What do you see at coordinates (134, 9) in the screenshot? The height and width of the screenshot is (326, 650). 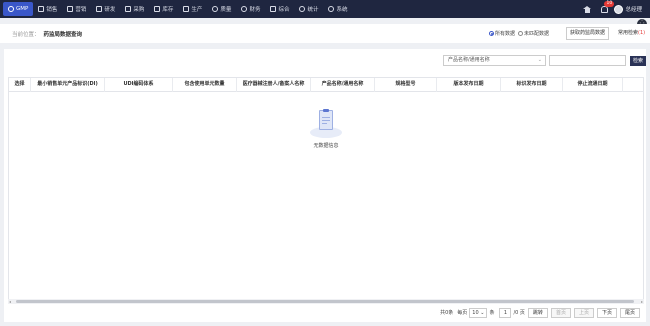 I see `nav-item-purchase: 采购` at bounding box center [134, 9].